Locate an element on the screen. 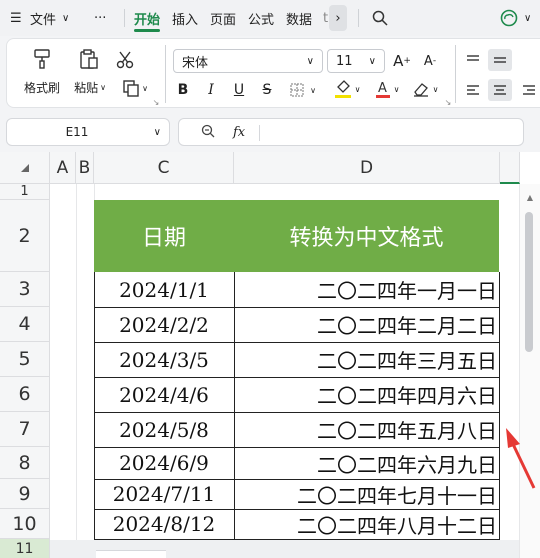  name-box: E11 ∨ is located at coordinates (88, 132).